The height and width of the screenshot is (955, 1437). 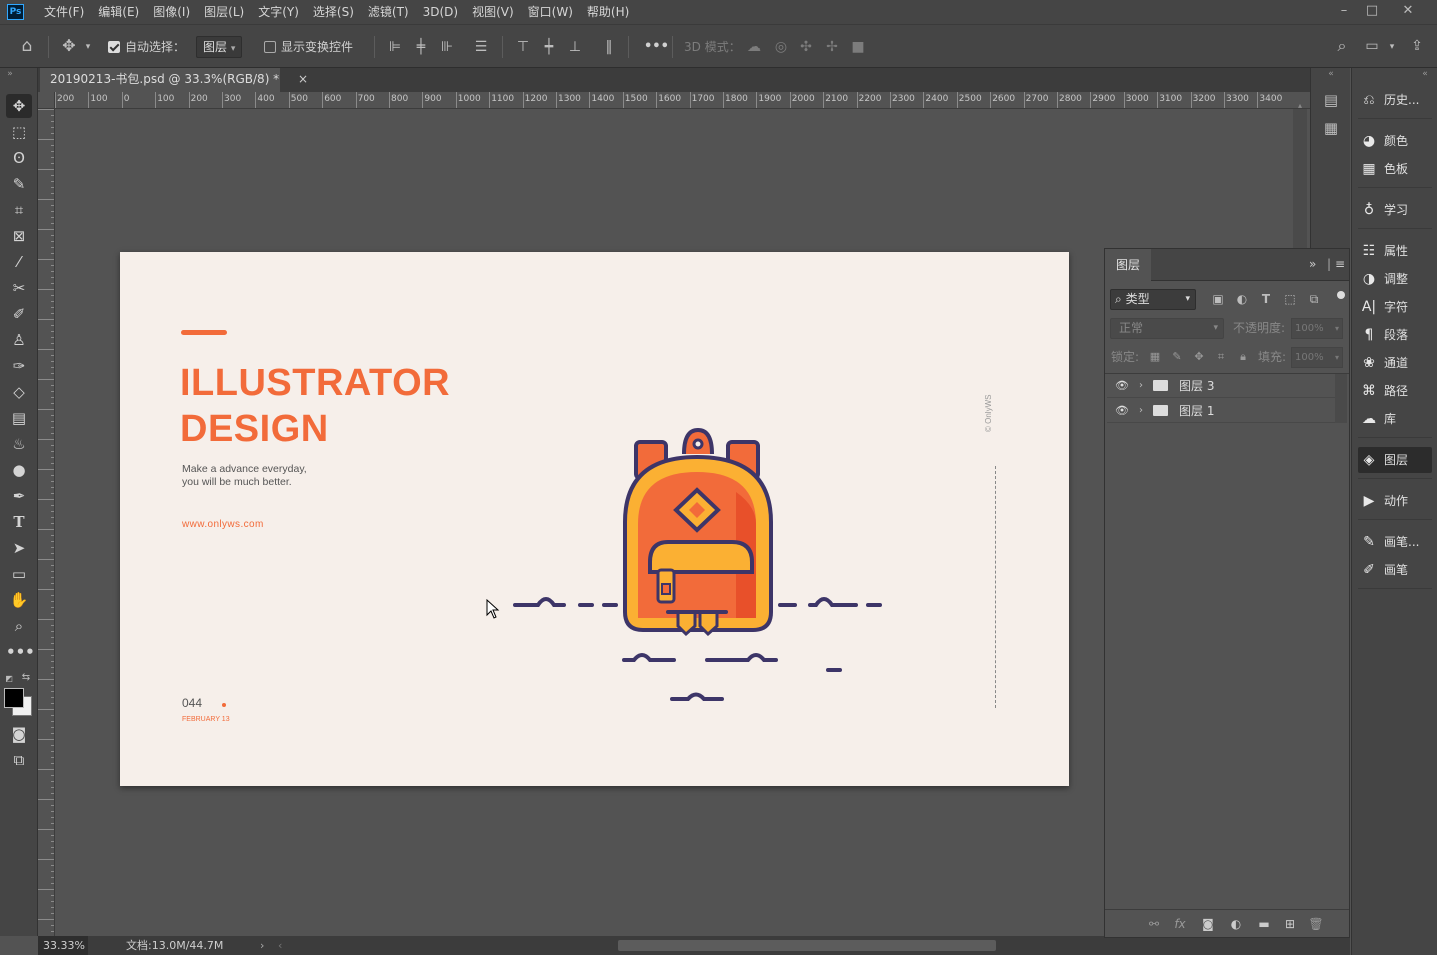 What do you see at coordinates (14, 698) in the screenshot?
I see `foreground-color-swatch` at bounding box center [14, 698].